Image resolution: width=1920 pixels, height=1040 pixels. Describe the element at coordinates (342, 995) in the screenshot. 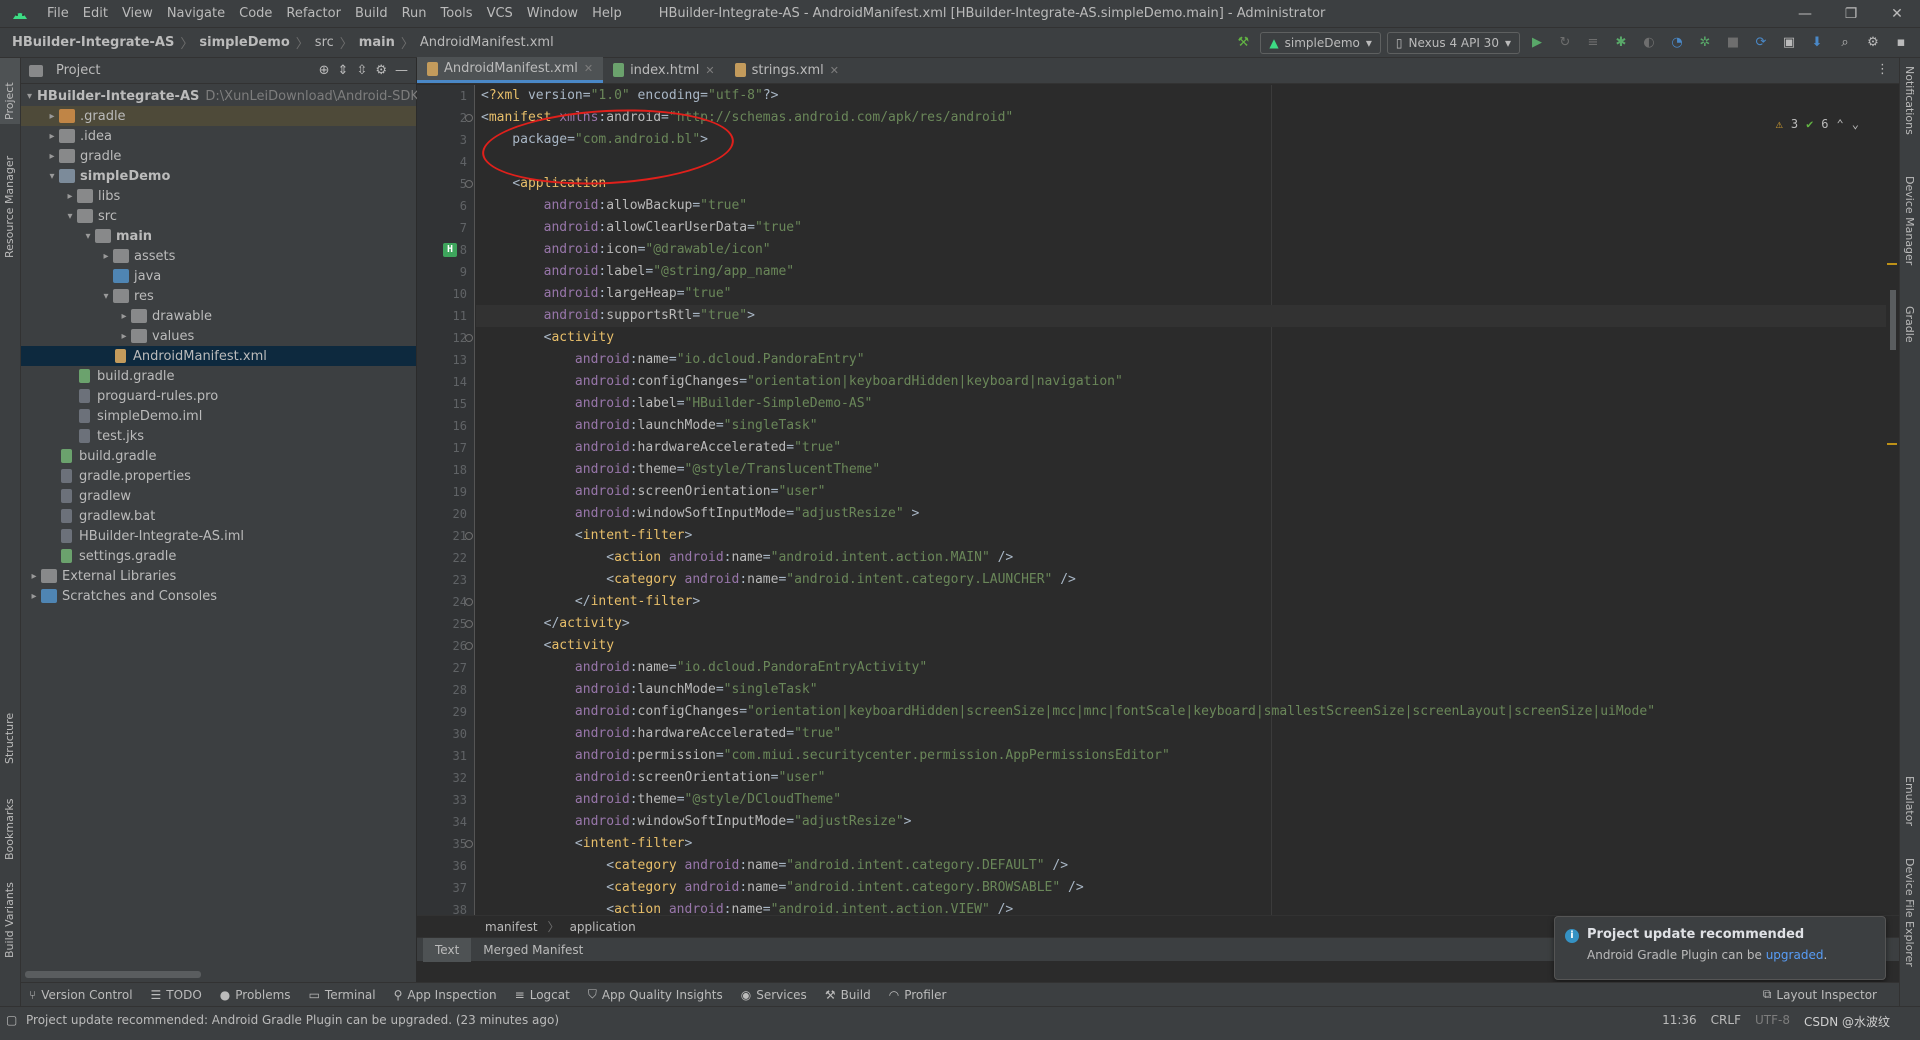

I see `tool-terminal: ▭ Terminal` at that location.